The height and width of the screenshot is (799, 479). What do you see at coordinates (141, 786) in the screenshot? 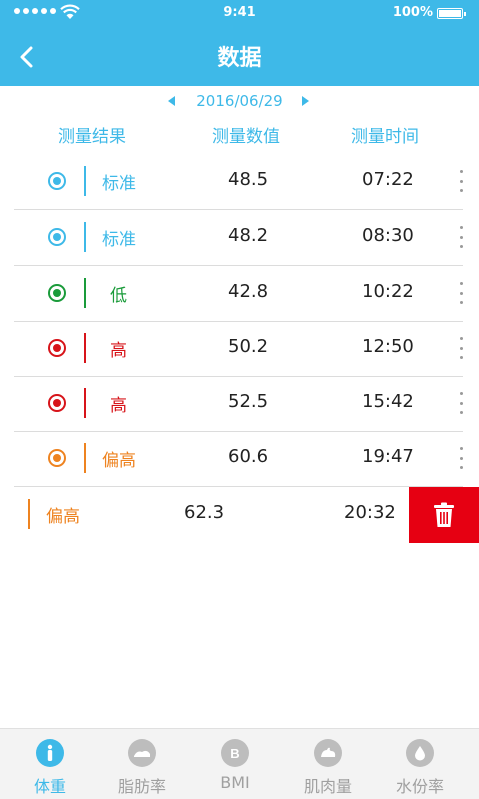
I see `tab-label: 脂肪率` at bounding box center [141, 786].